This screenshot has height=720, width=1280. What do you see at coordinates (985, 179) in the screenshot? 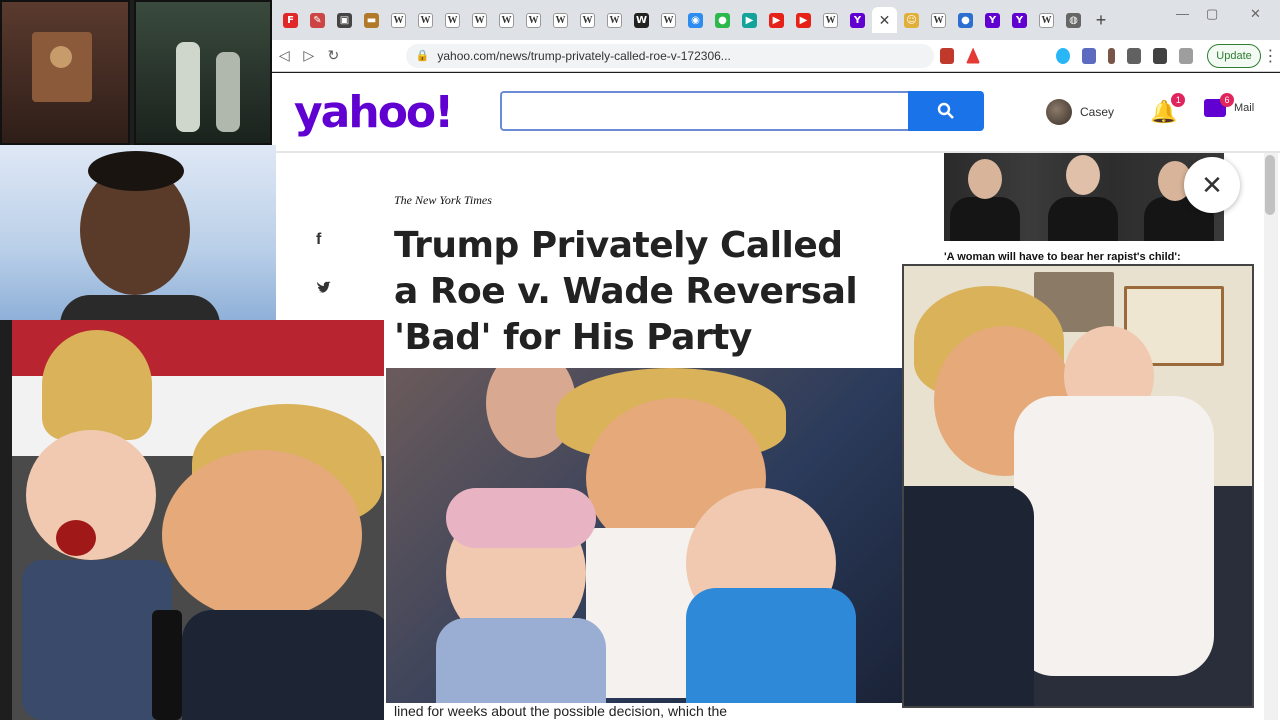
I see `figure-face` at bounding box center [985, 179].